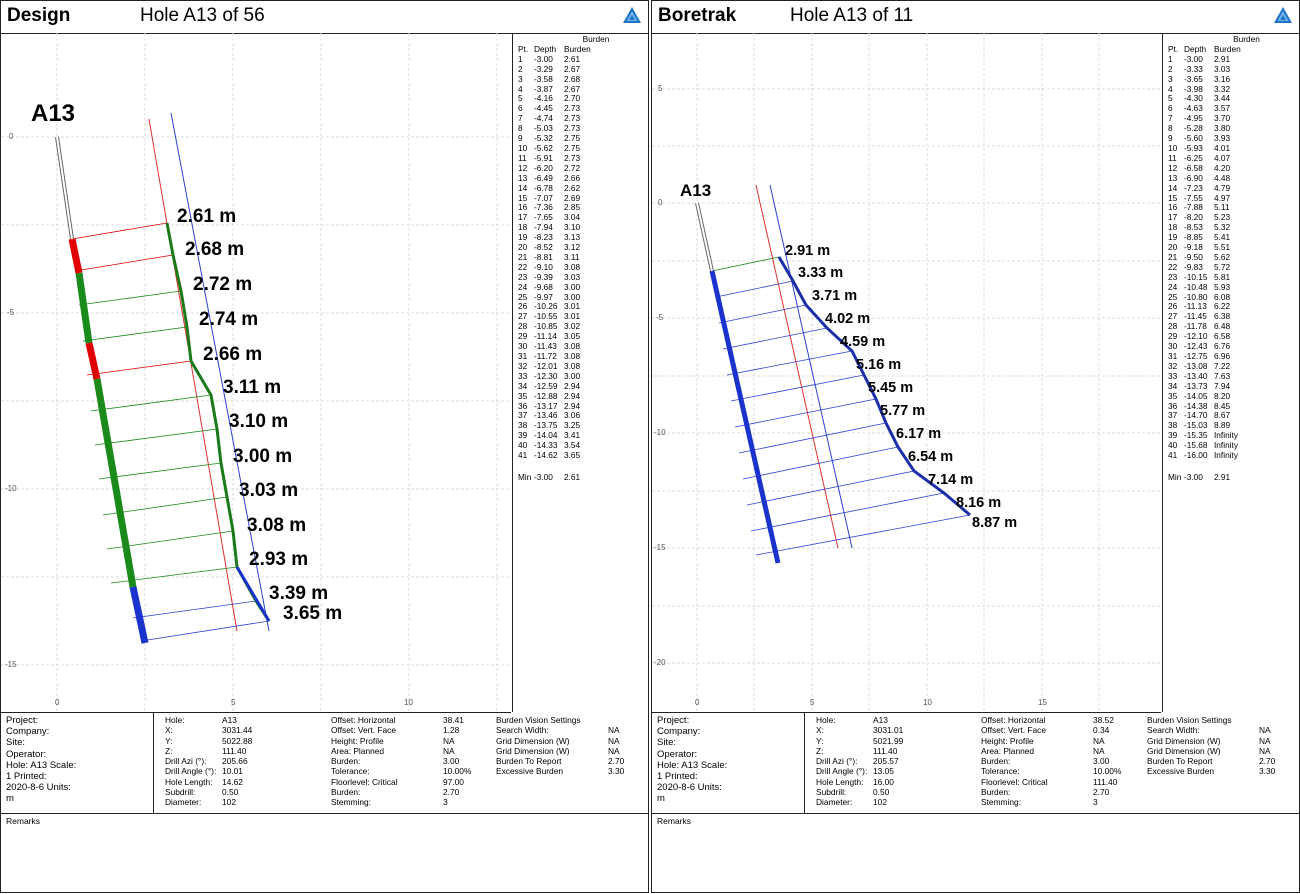  What do you see at coordinates (1103, 720) in the screenshot?
I see `info-field-value: 38.52` at bounding box center [1103, 720].